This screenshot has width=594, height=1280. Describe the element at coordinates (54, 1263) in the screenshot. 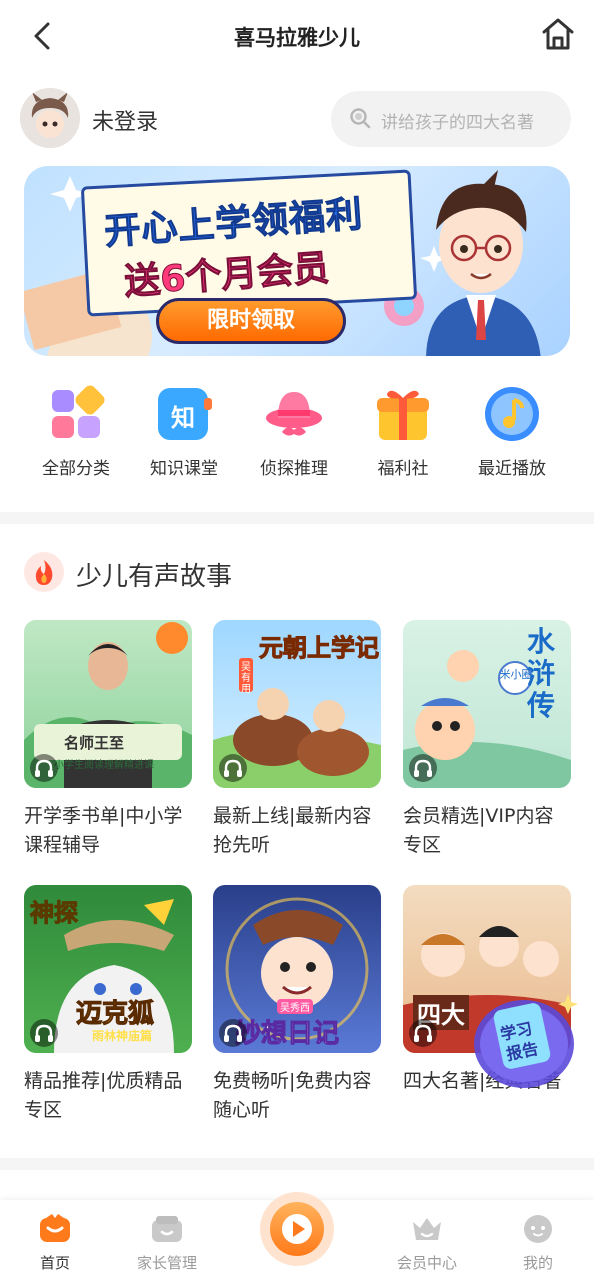

I see `tab-label: 首页` at that location.